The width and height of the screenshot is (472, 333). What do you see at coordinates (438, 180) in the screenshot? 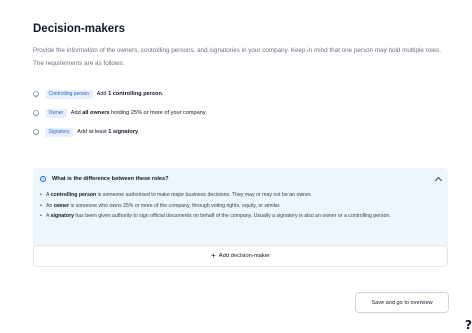
I see `chevron-up-icon` at bounding box center [438, 180].